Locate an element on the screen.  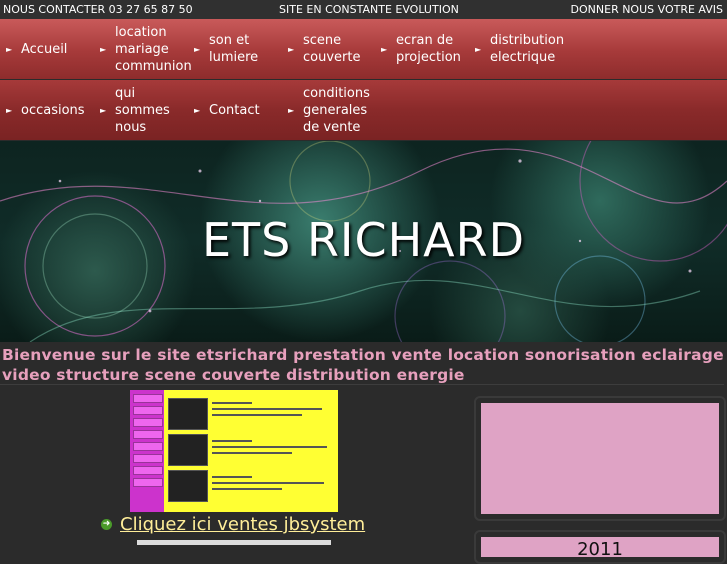
nav-item-scene-couverte: ► scene couverte is located at coordinates (324, 49).